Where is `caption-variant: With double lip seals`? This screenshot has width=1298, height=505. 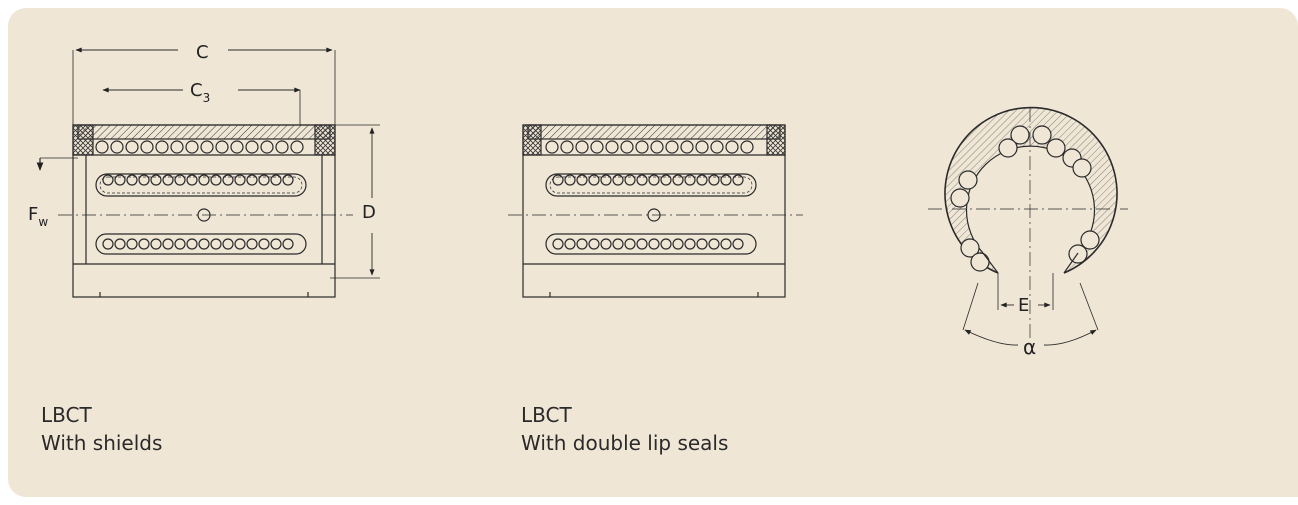 caption-variant: With double lip seals is located at coordinates (625, 443).